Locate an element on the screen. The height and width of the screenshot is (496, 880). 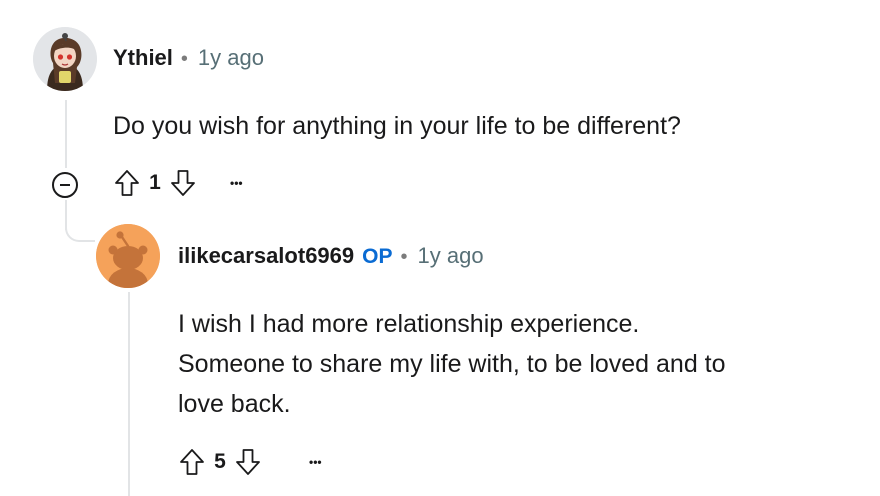
avatar is located at coordinates (65, 59).